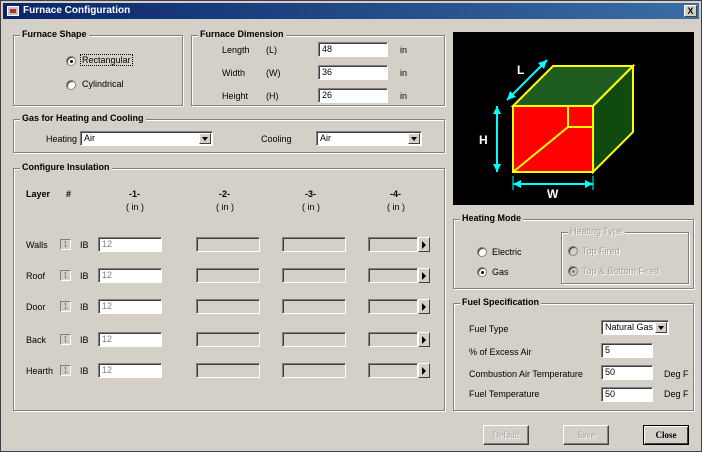 This screenshot has height=452, width=702. What do you see at coordinates (627, 394) in the screenshot?
I see `fuel-temp-input: 50` at bounding box center [627, 394].